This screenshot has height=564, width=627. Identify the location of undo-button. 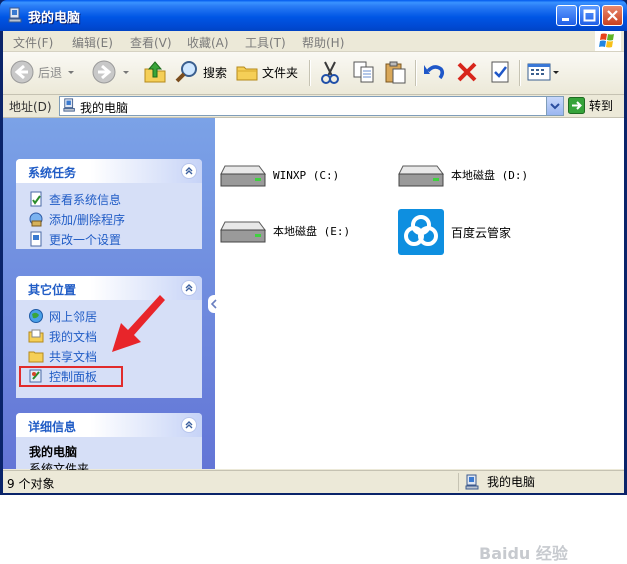
(434, 72).